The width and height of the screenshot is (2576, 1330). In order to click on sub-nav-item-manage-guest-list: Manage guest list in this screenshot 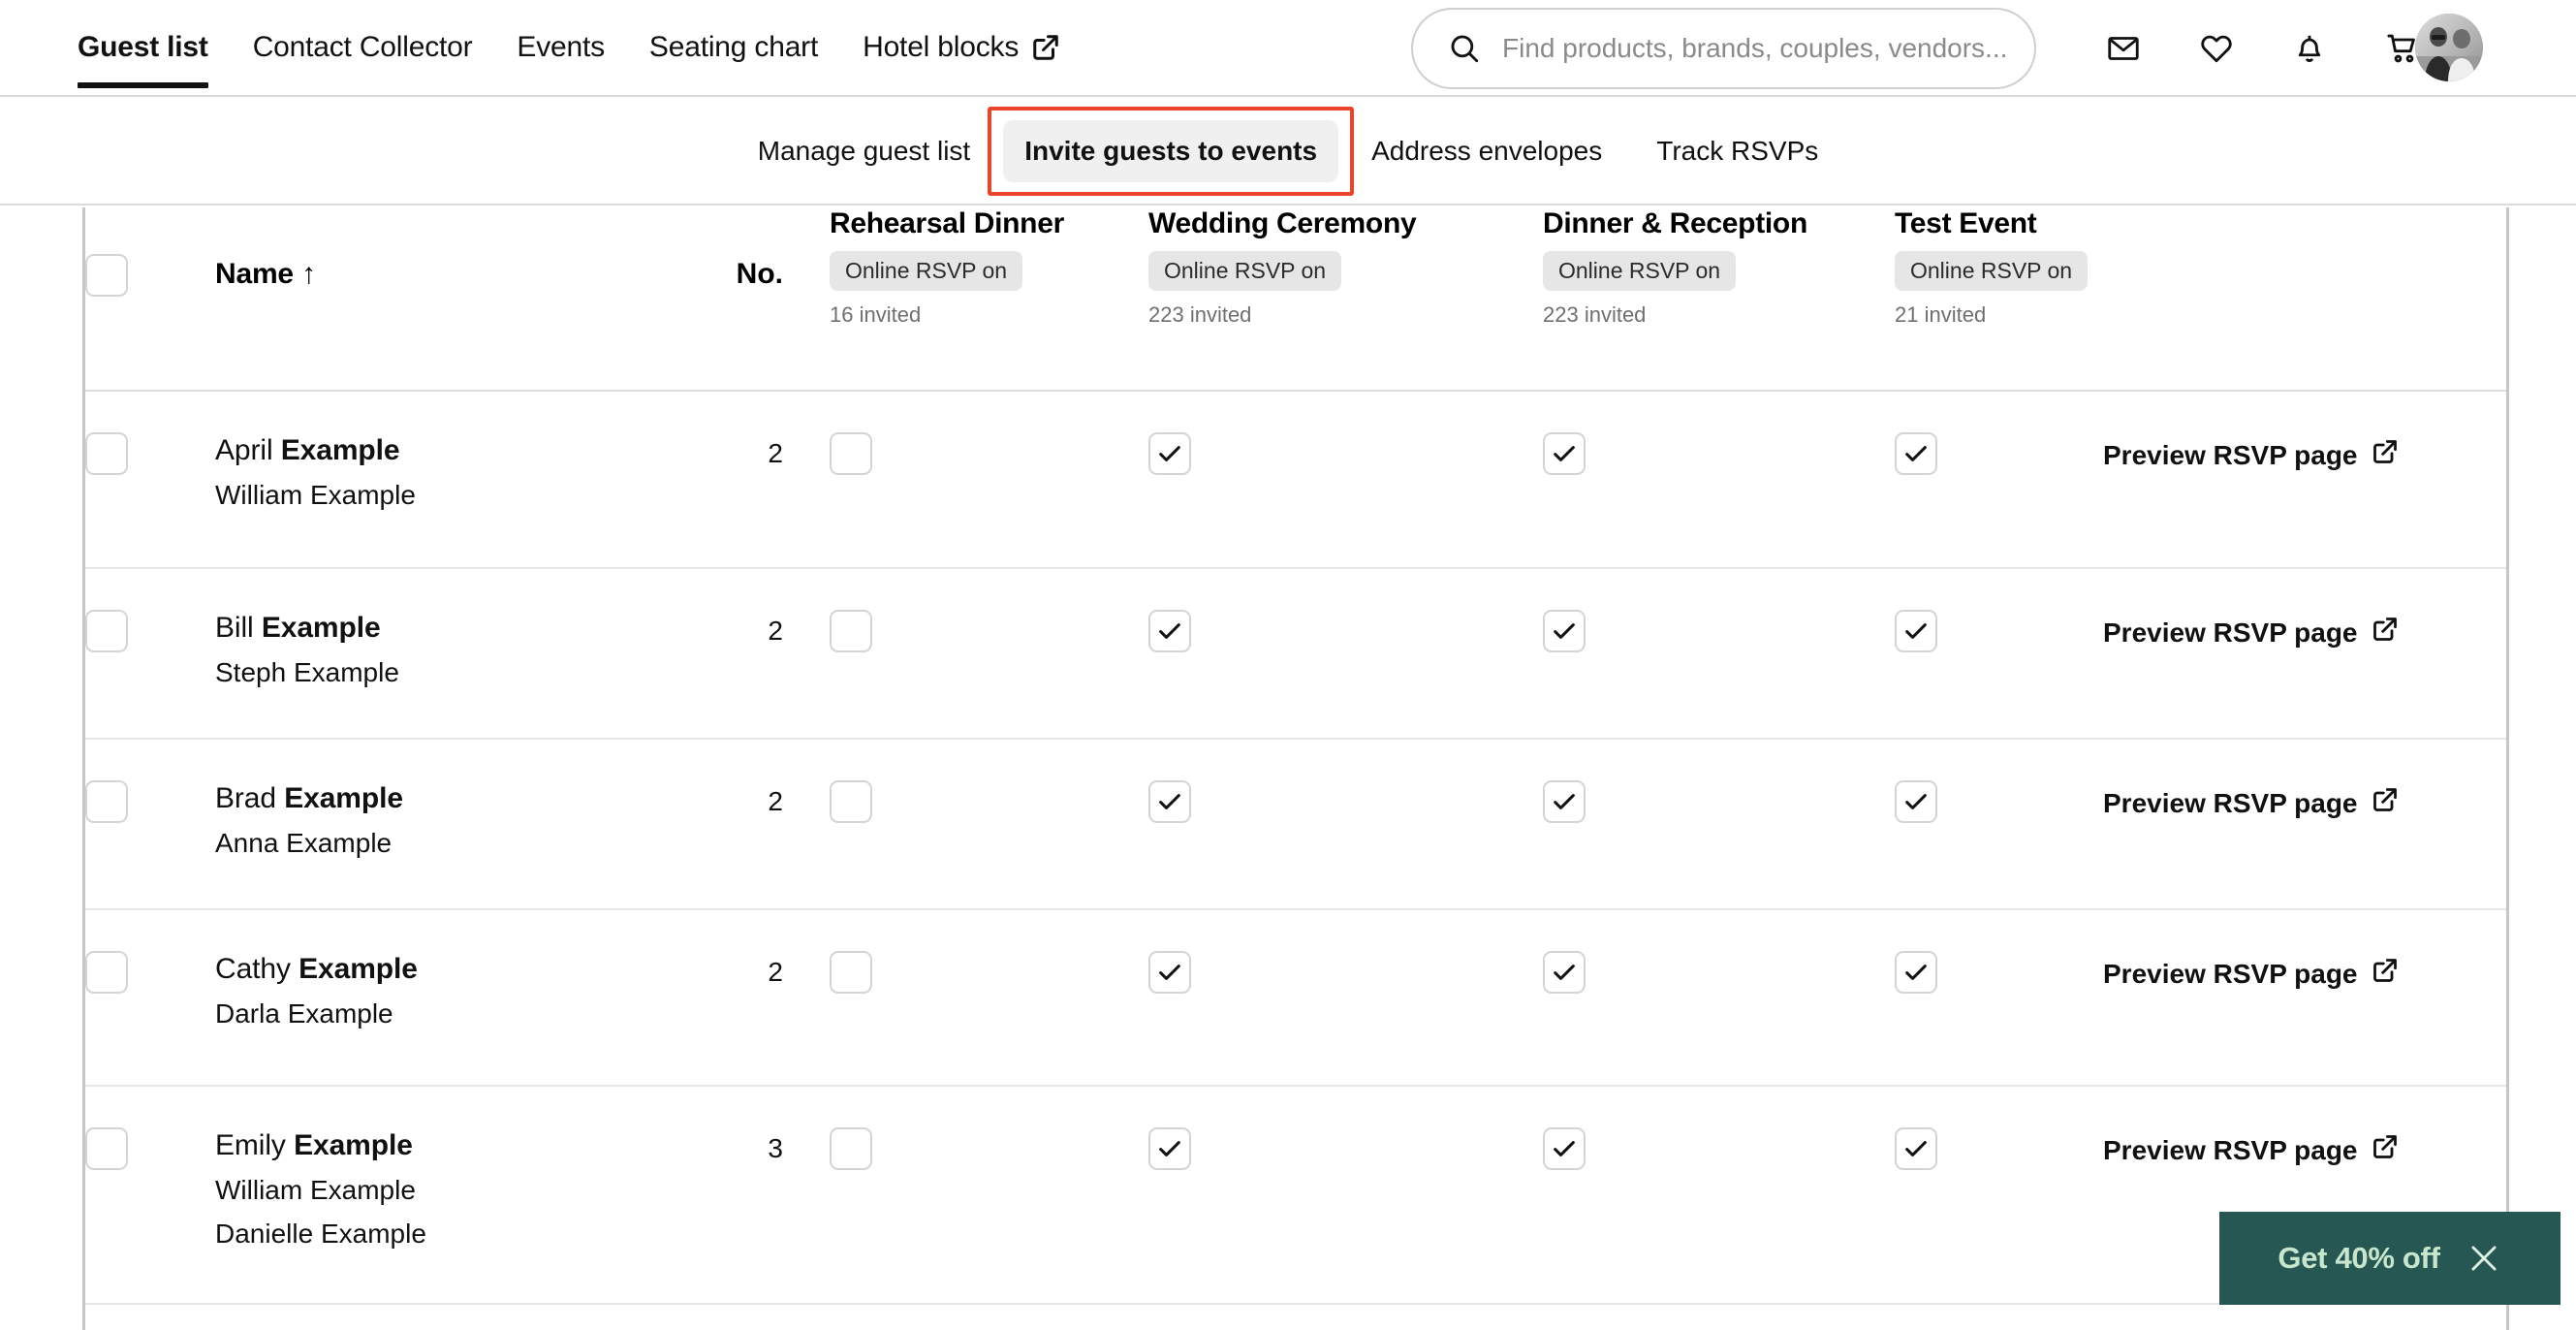, I will do `click(864, 151)`.